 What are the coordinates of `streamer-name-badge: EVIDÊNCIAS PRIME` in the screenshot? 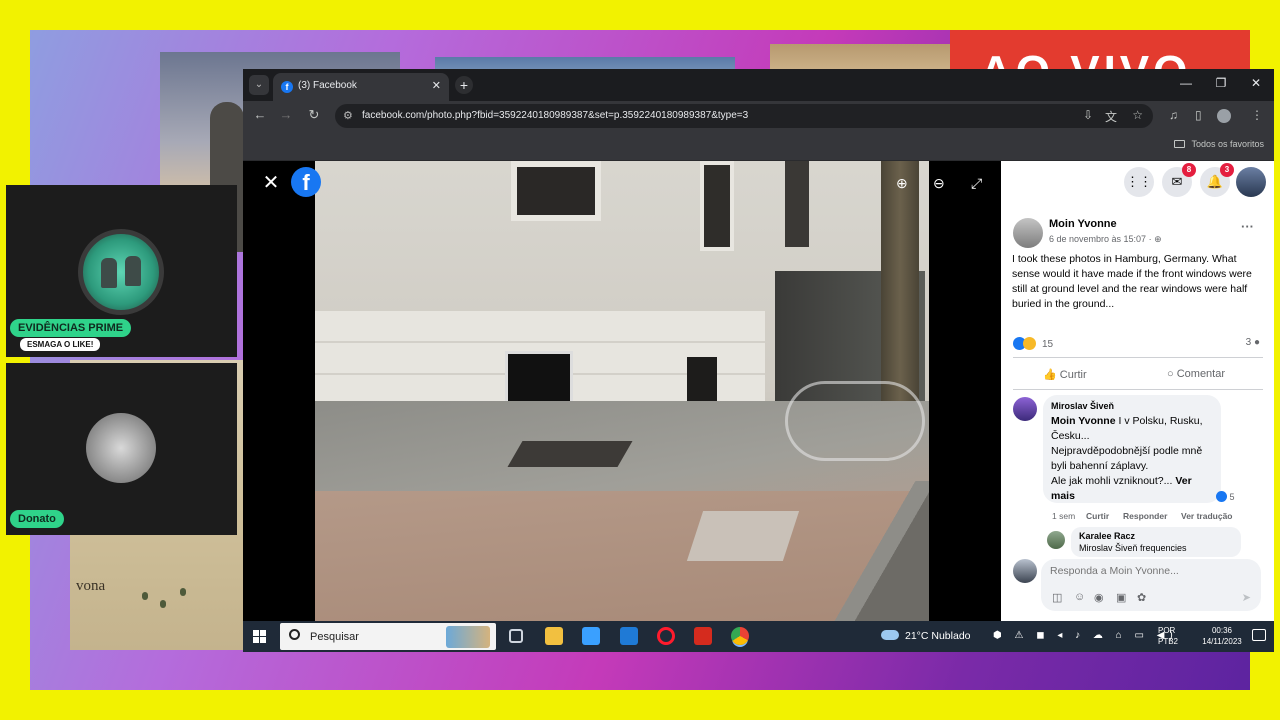 It's located at (71, 328).